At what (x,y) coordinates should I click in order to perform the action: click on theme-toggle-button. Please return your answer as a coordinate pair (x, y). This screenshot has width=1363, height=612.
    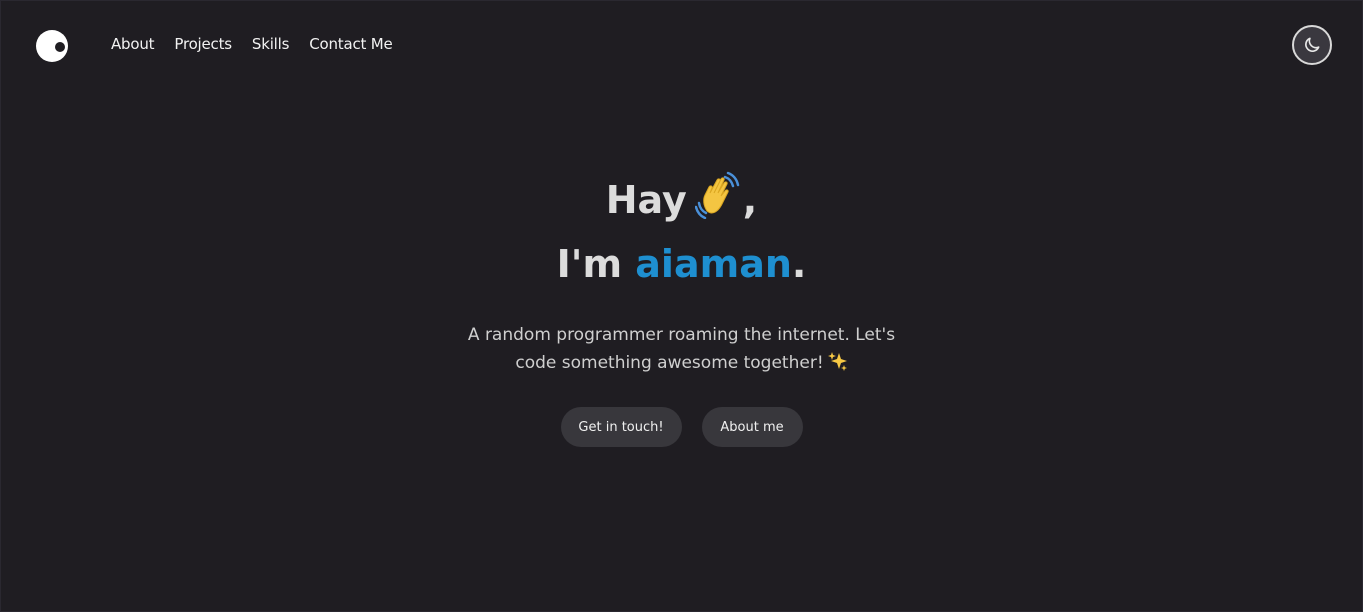
    Looking at the image, I should click on (1312, 45).